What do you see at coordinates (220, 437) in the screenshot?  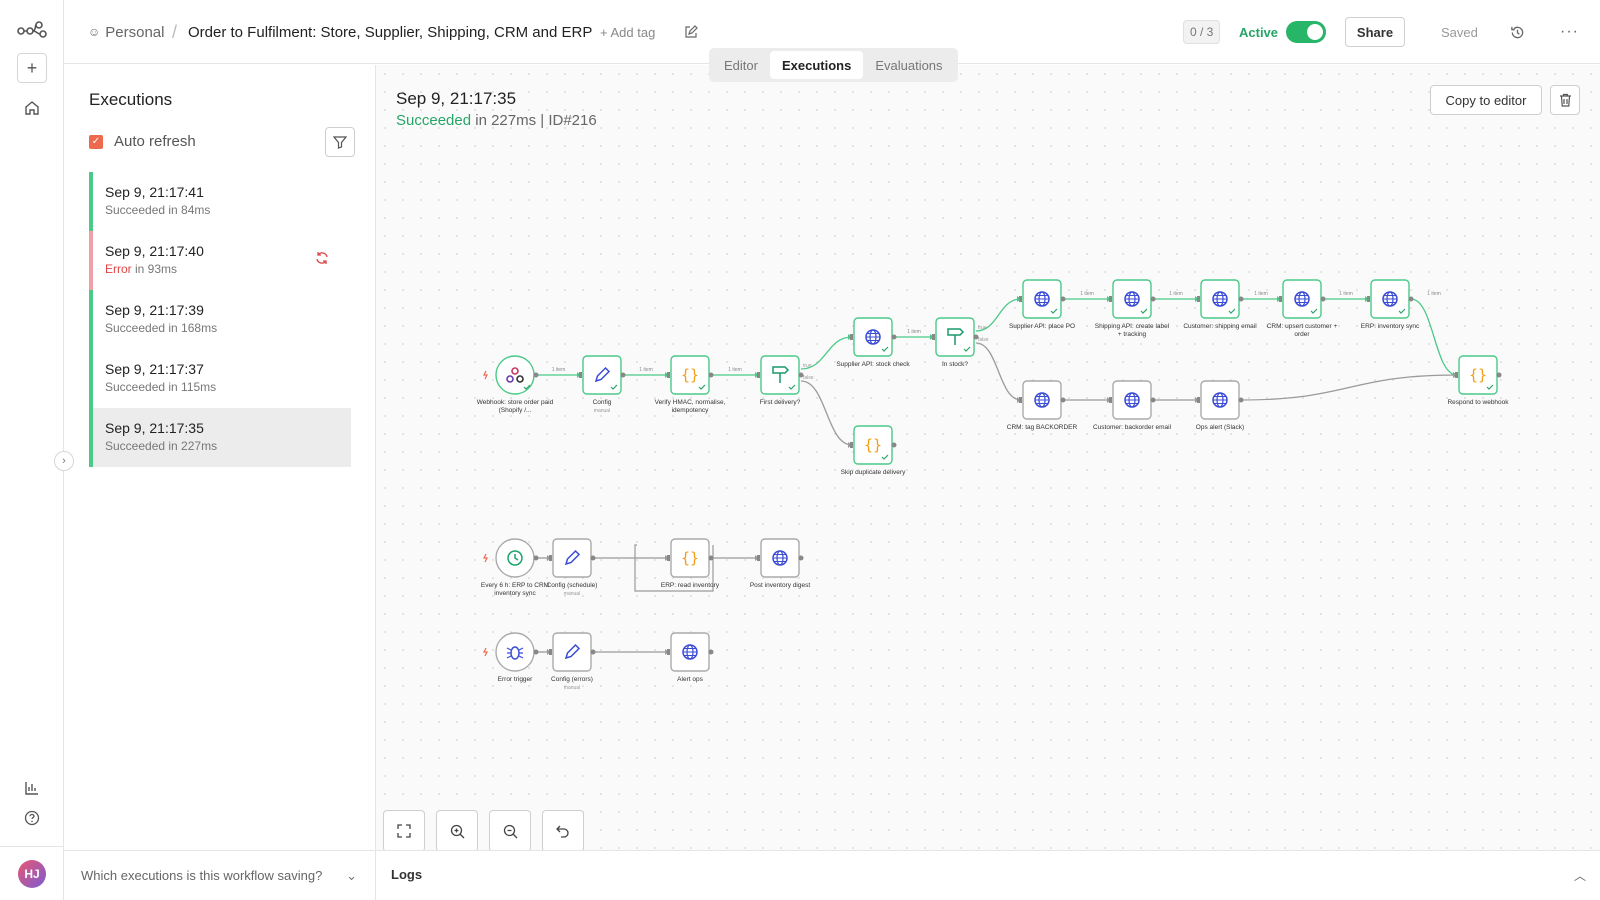 I see `execution-item-selected: Sep 9, 21:17:35 Succeeded in 227ms` at bounding box center [220, 437].